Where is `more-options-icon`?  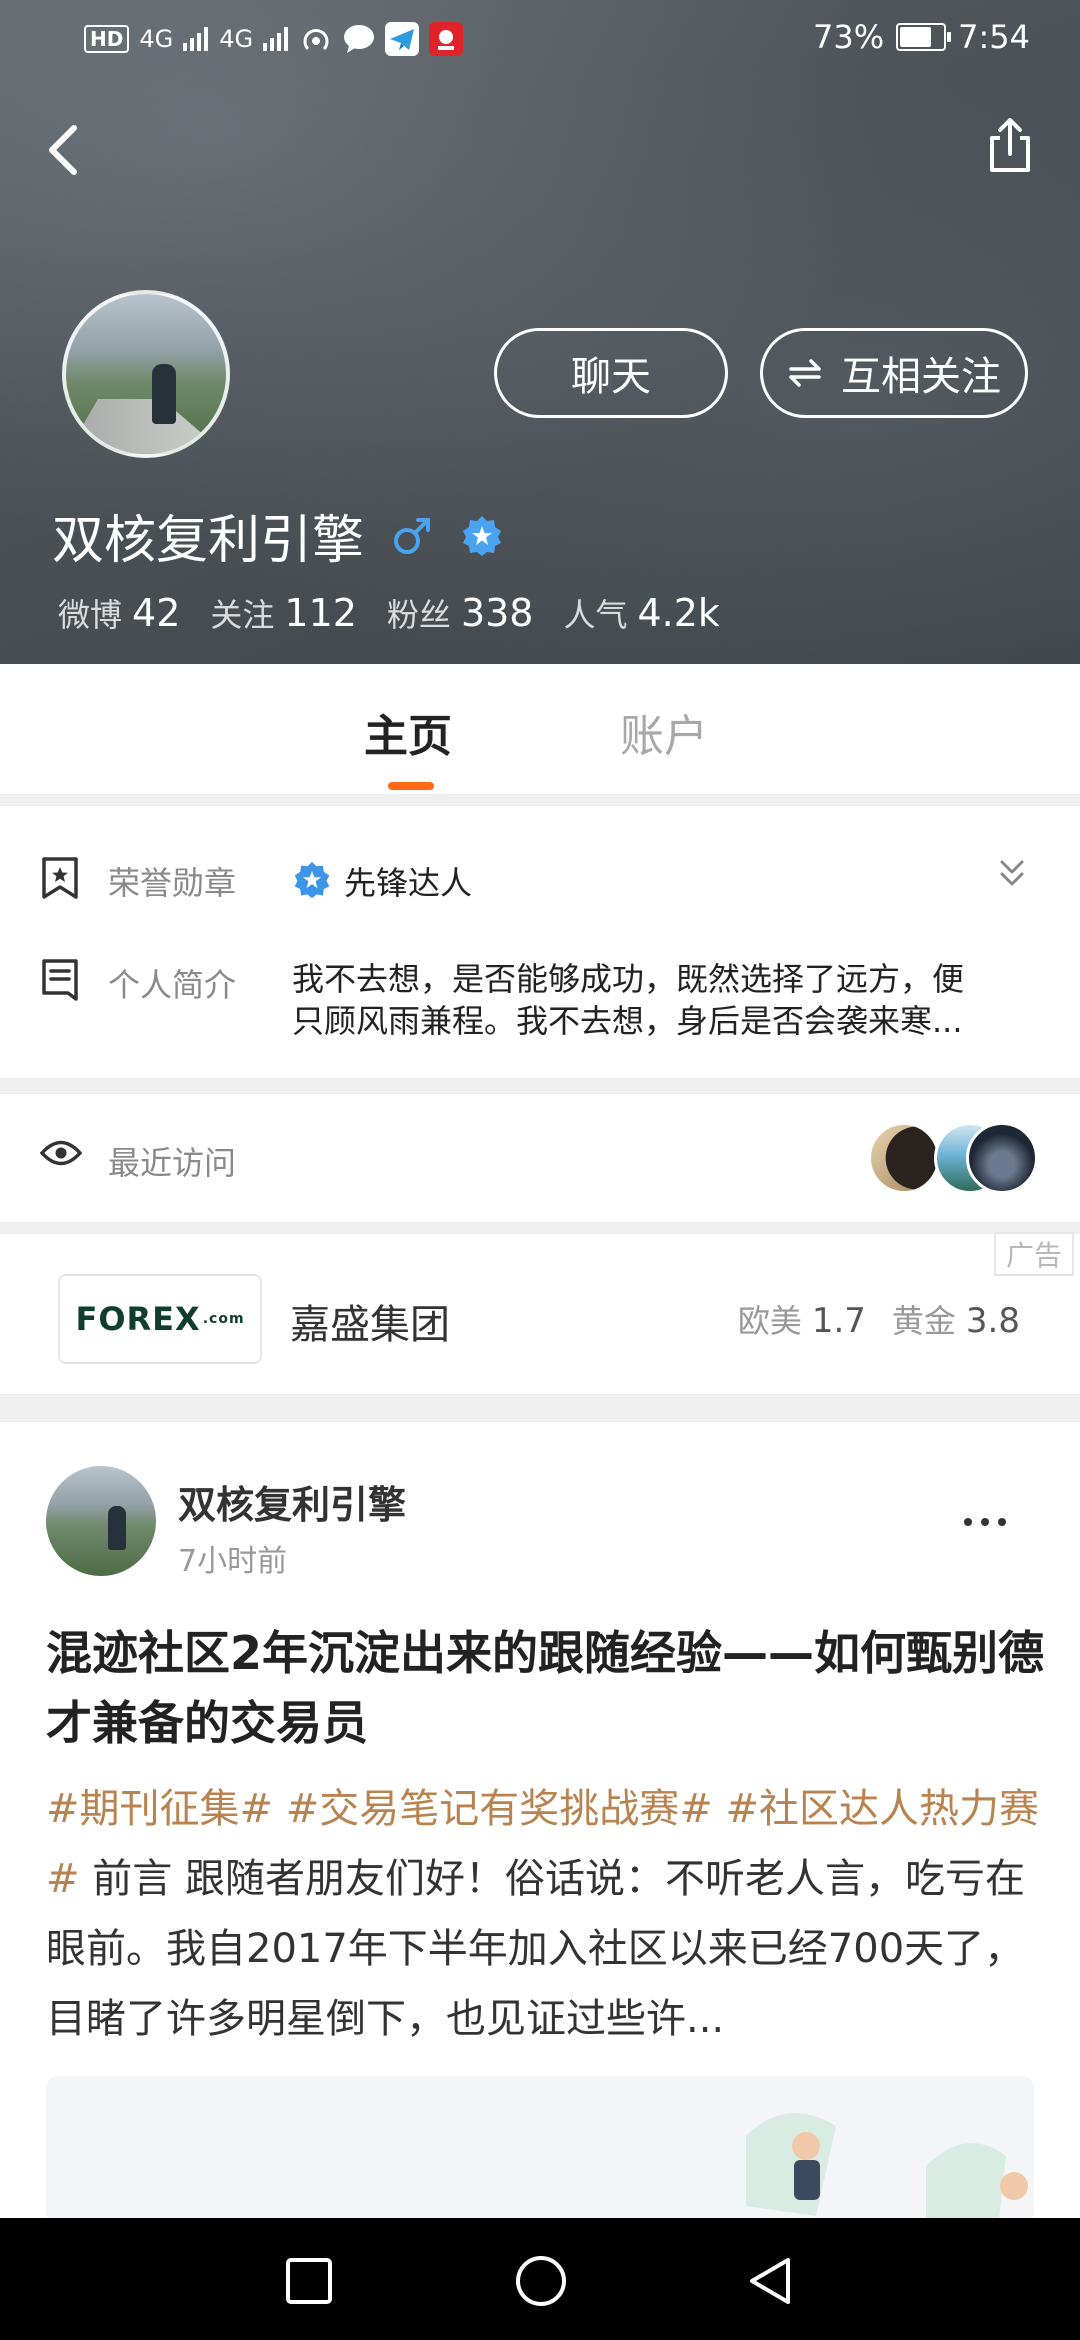
more-options-icon is located at coordinates (985, 1522).